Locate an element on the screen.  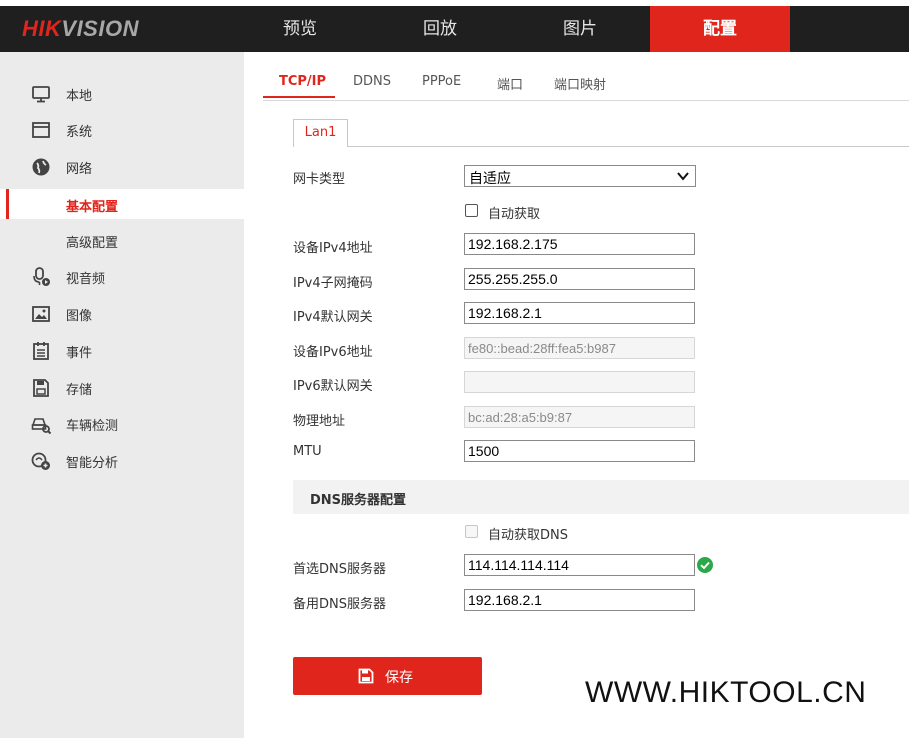
sidebar-item-label: 智能分析 is located at coordinates (92, 463).